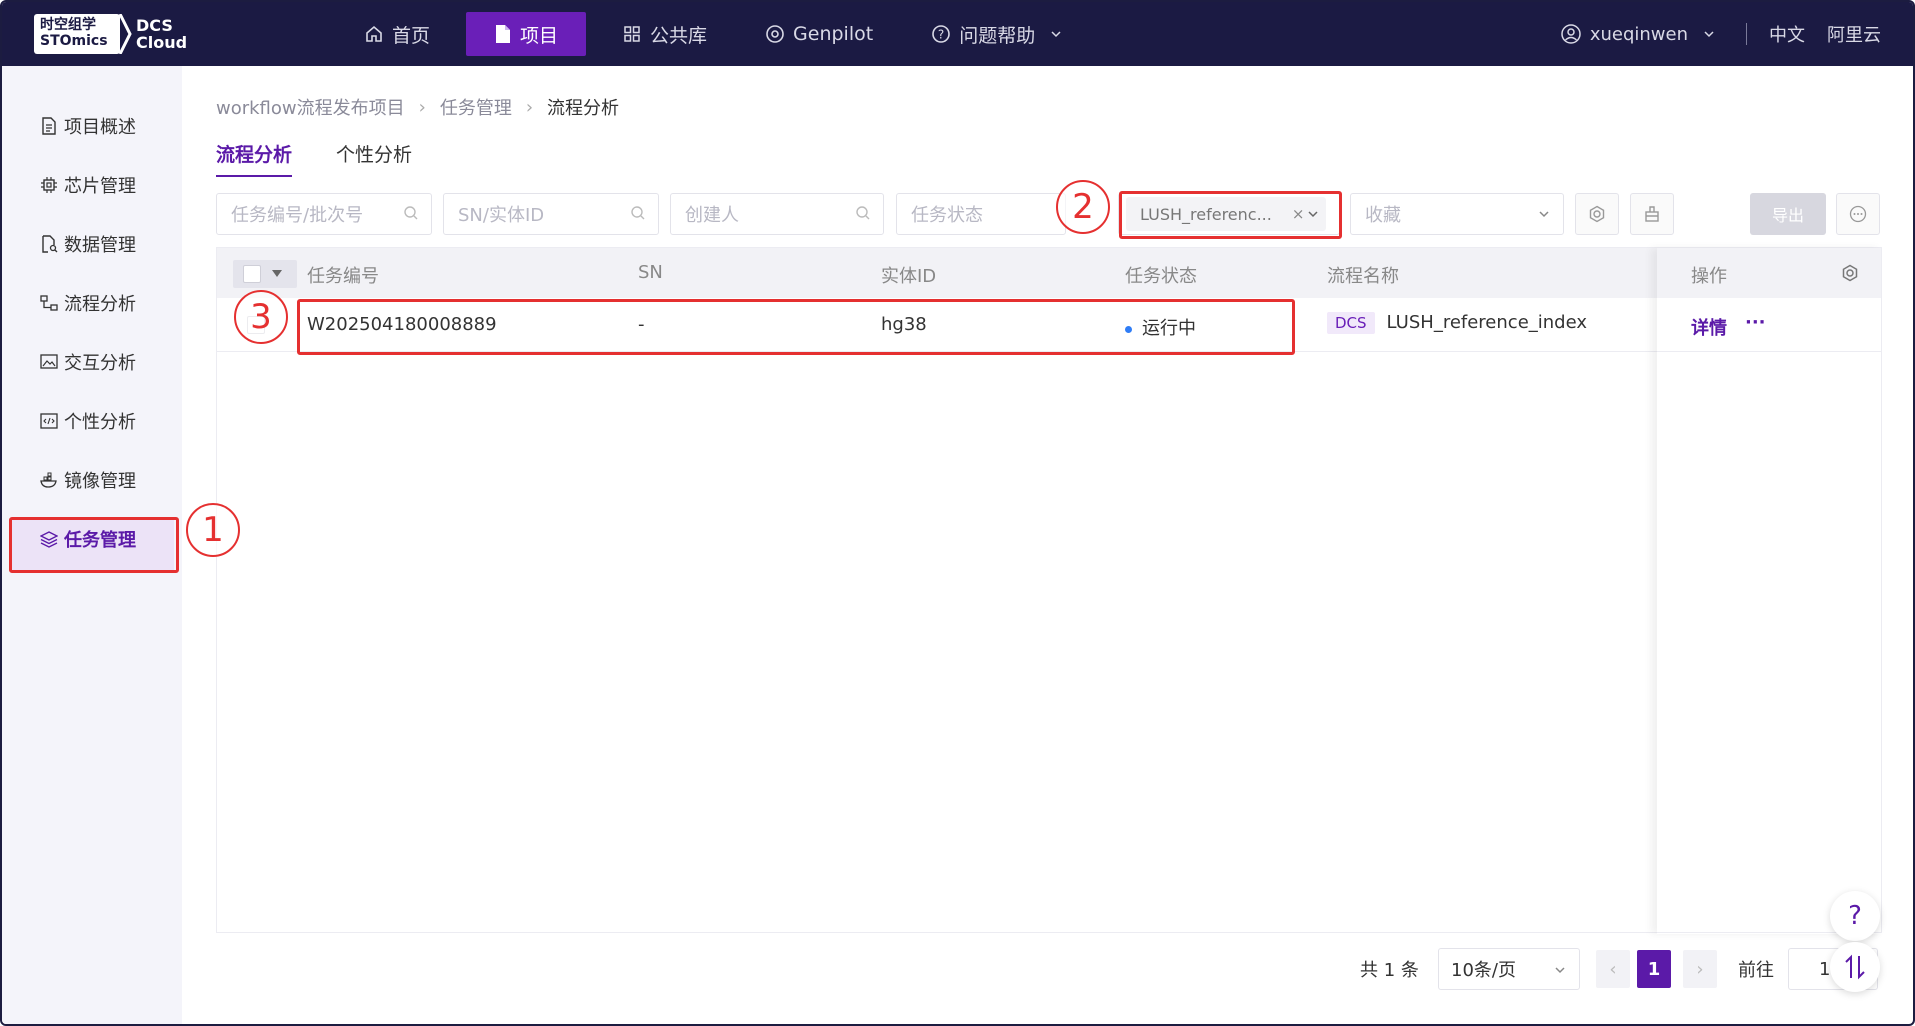 The height and width of the screenshot is (1026, 1915). Describe the element at coordinates (1230, 215) in the screenshot. I see `annotation-box-workflow-filter` at that location.